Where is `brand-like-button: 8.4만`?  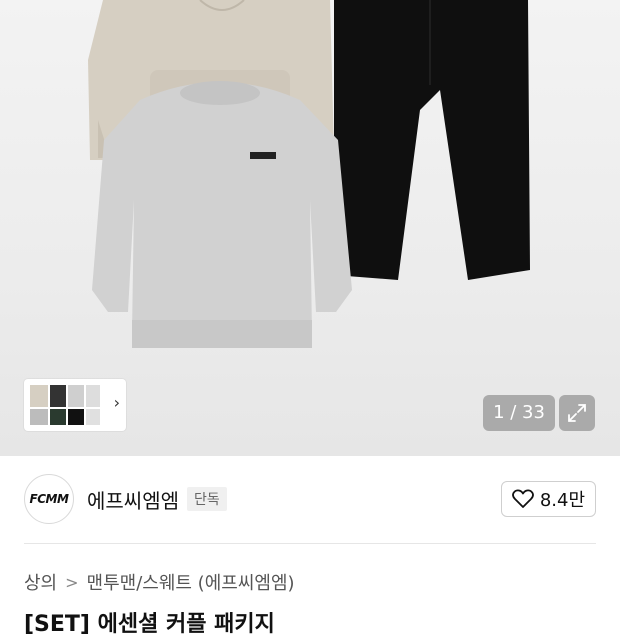
brand-like-button: 8.4만 is located at coordinates (548, 499).